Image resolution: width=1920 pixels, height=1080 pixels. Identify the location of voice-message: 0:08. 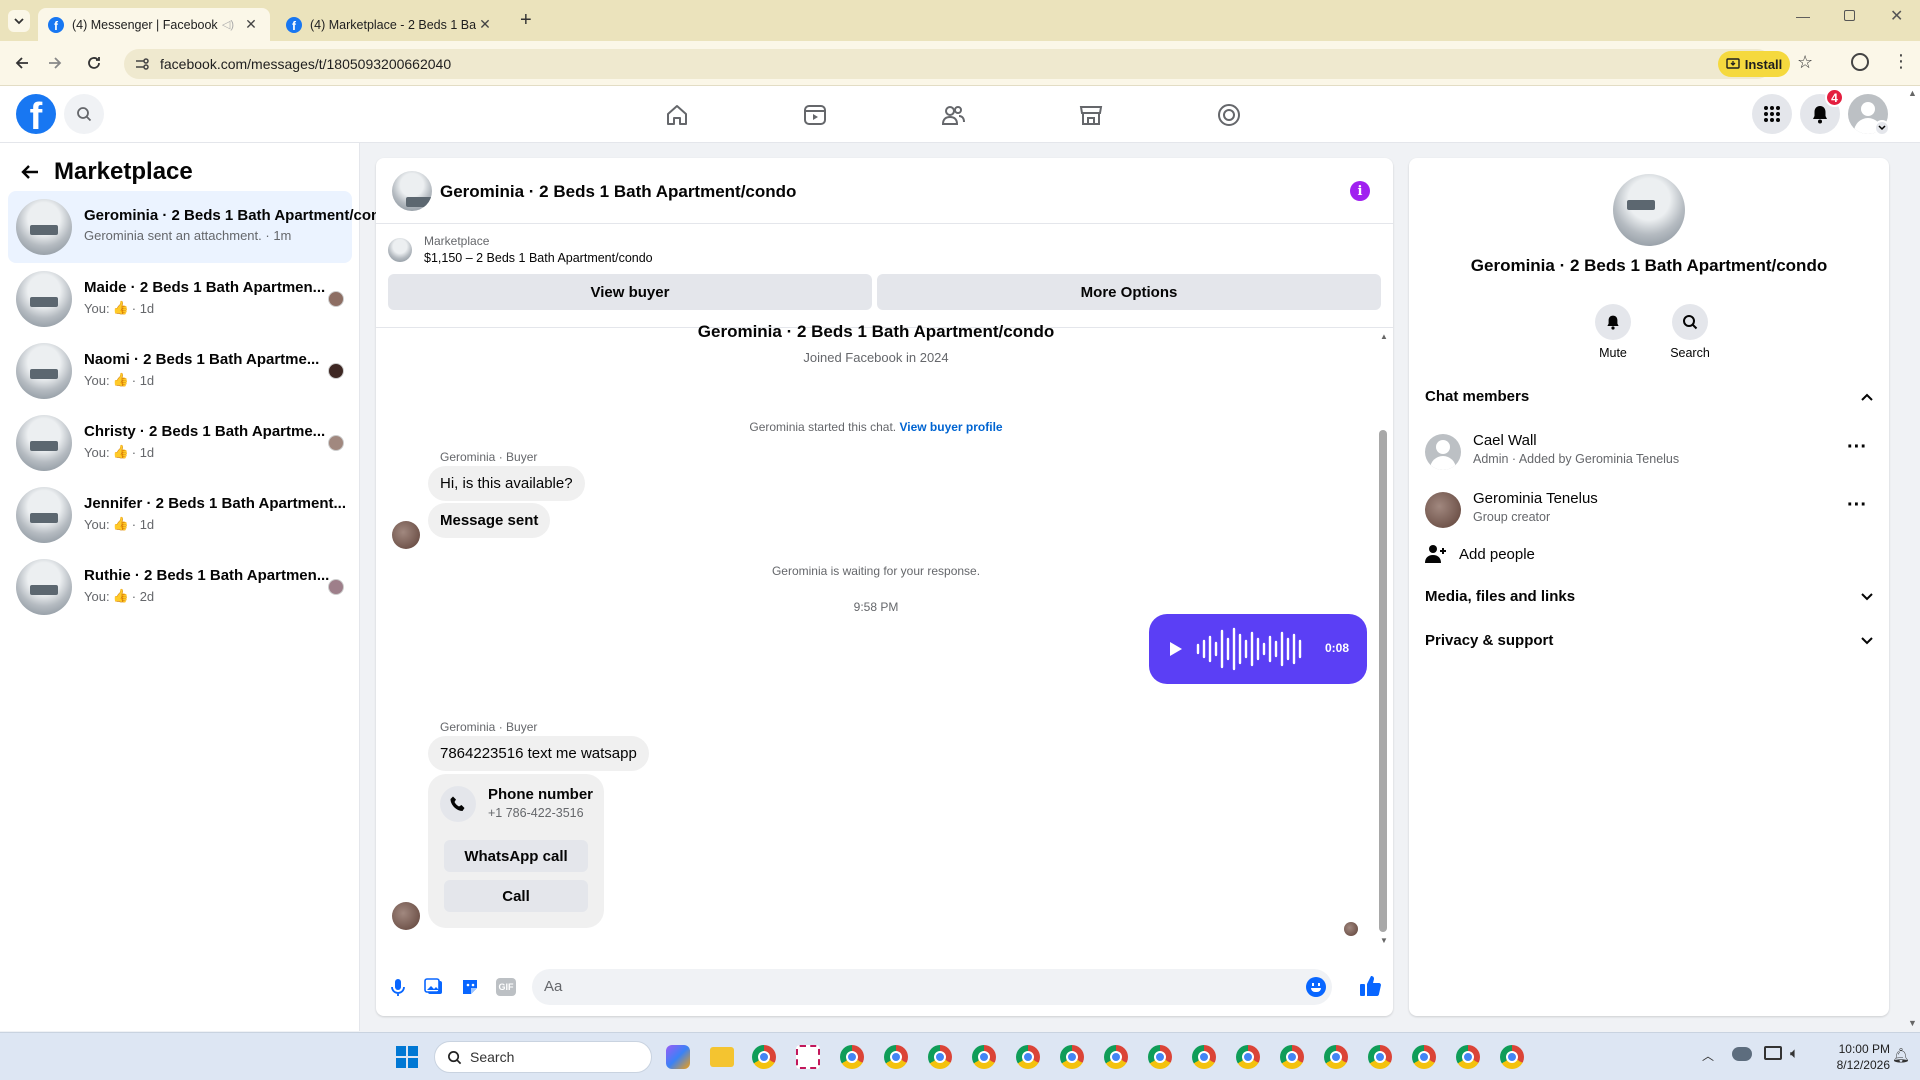
(1258, 649).